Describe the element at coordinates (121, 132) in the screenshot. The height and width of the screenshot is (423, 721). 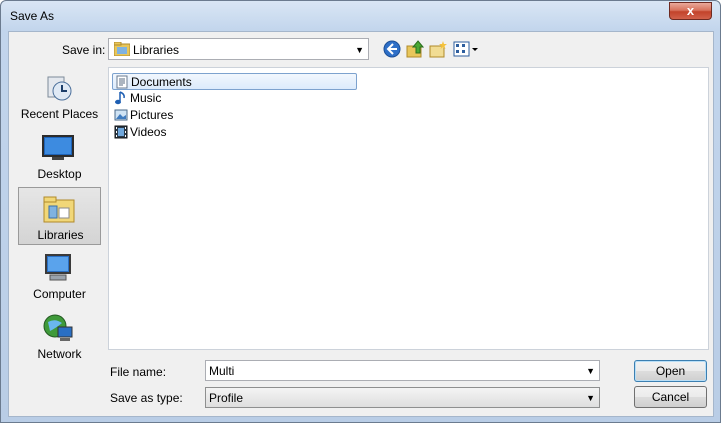
I see `videos-icon` at that location.